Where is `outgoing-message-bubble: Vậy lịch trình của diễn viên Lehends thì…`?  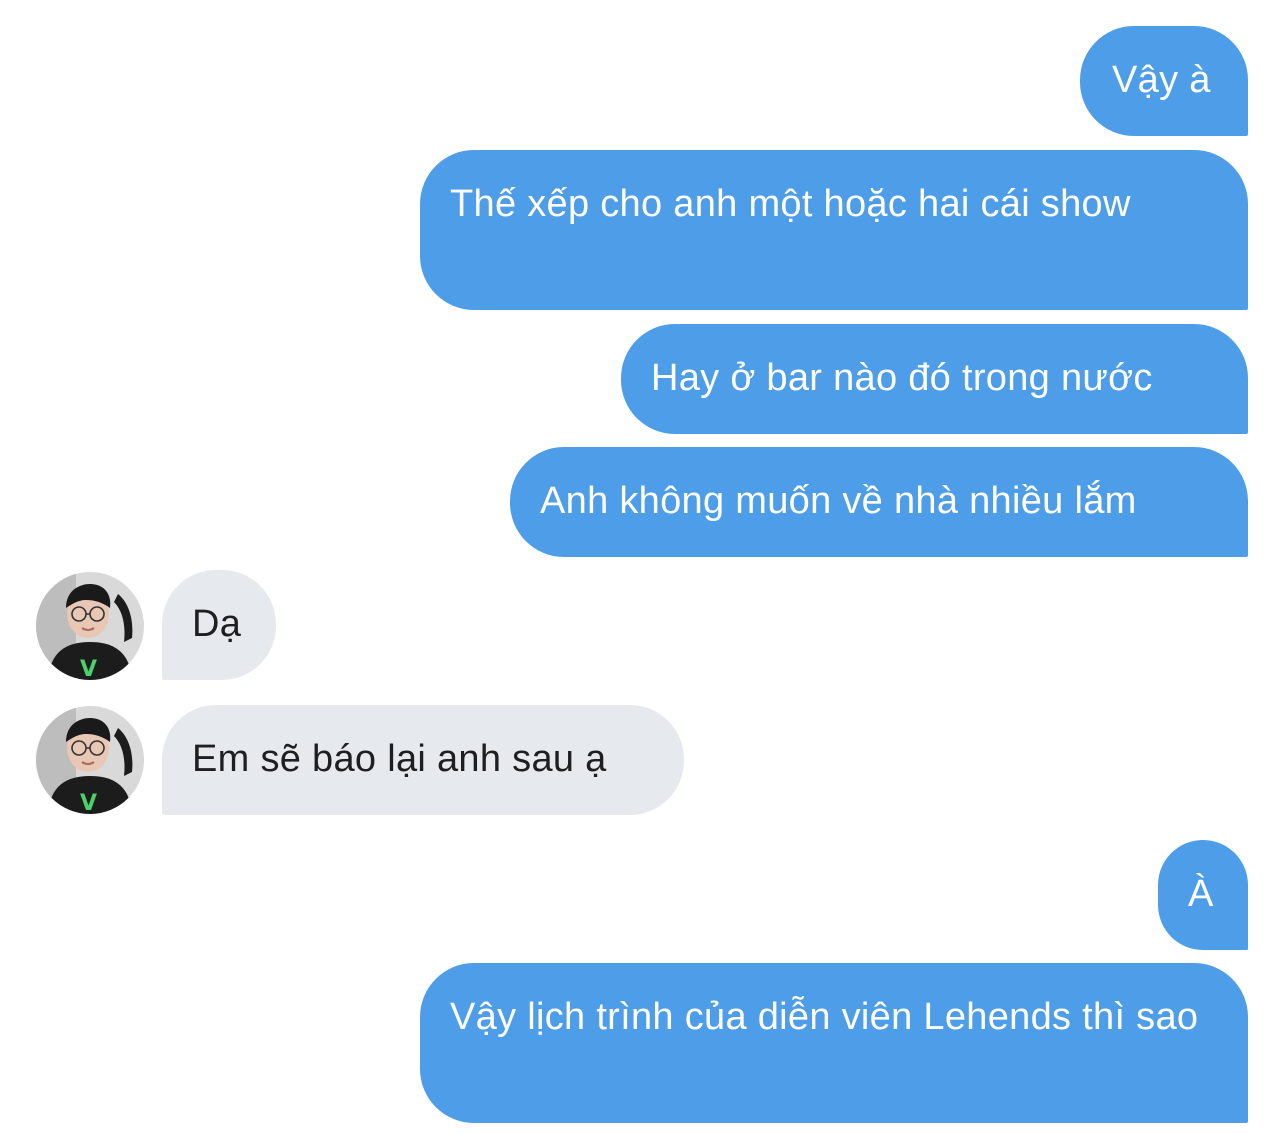 outgoing-message-bubble: Vậy lịch trình của diễn viên Lehends thì… is located at coordinates (834, 1043).